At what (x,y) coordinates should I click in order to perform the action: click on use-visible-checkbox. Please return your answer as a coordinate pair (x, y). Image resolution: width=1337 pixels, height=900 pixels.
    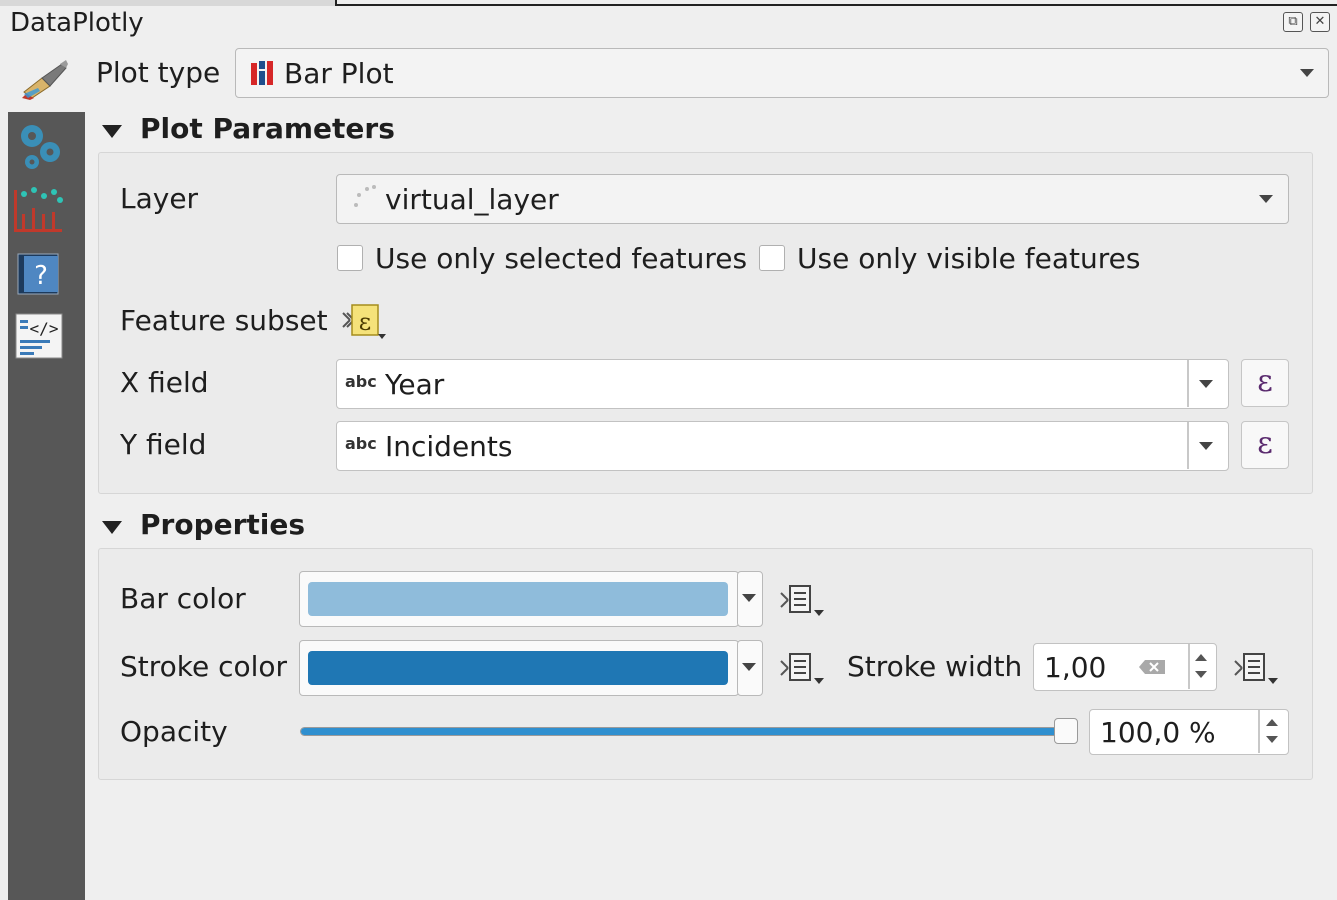
    Looking at the image, I should click on (772, 258).